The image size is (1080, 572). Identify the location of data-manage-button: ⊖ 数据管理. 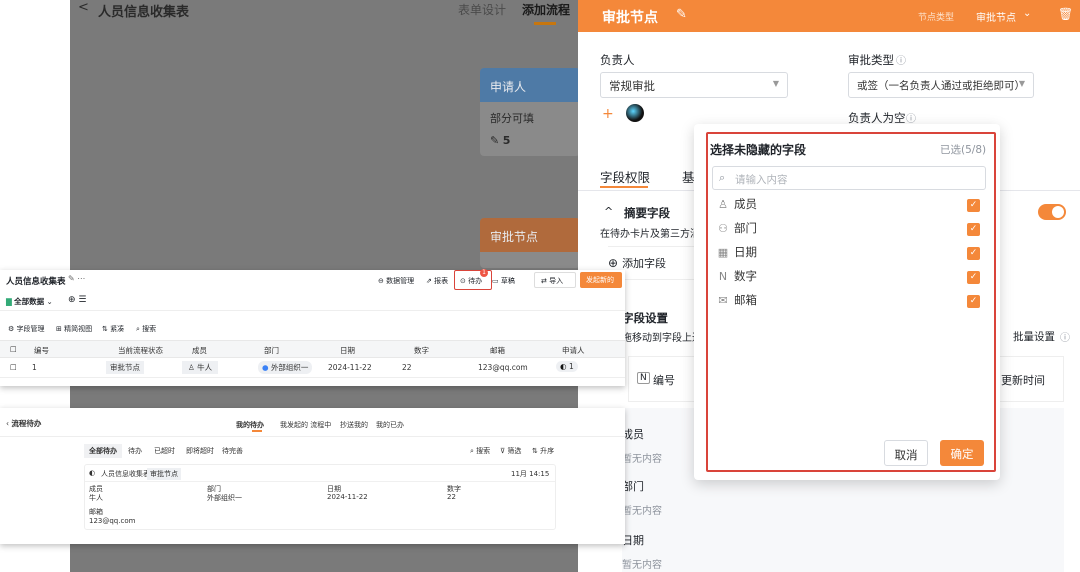
(396, 281).